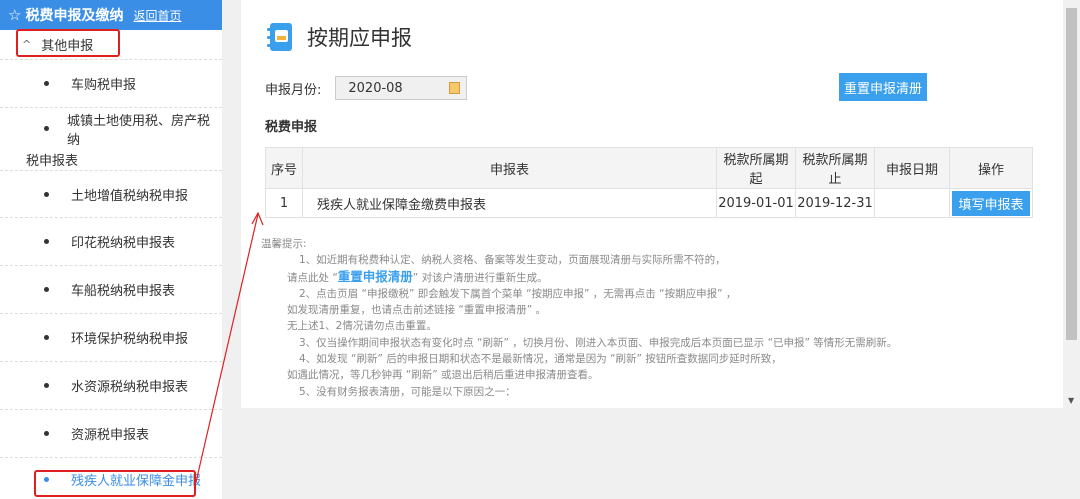 The height and width of the screenshot is (499, 1080). I want to click on scrollbar: ▼, so click(1071, 204).